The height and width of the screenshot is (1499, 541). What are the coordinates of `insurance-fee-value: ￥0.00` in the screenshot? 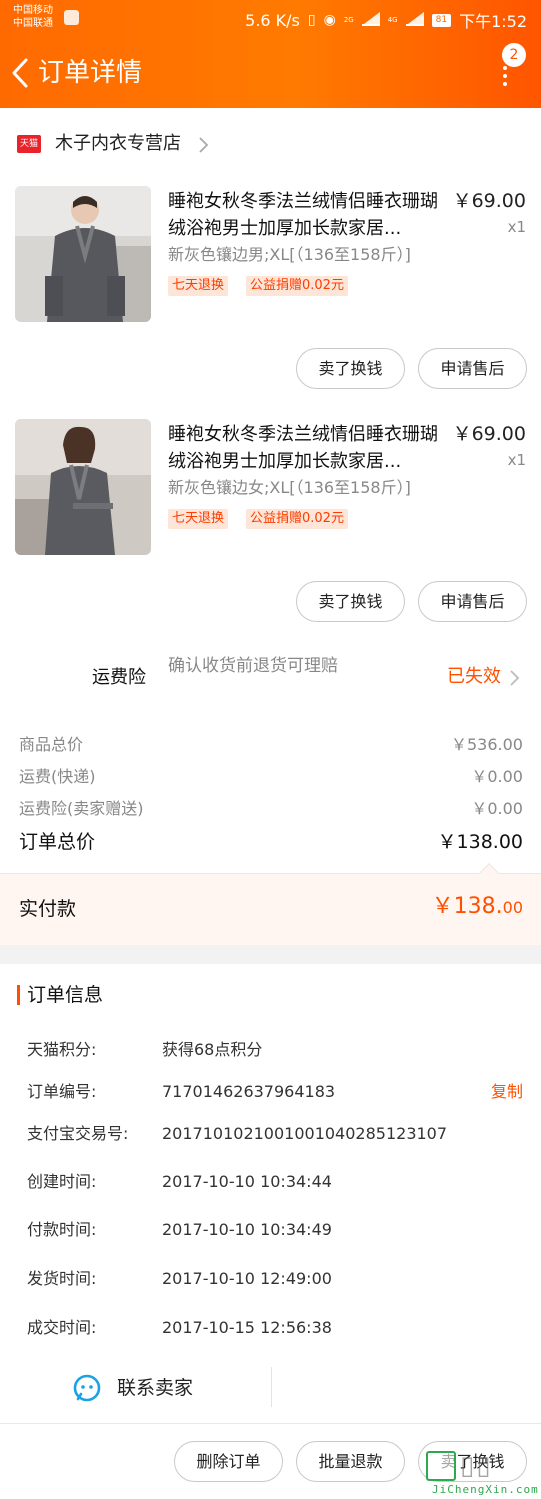 It's located at (497, 808).